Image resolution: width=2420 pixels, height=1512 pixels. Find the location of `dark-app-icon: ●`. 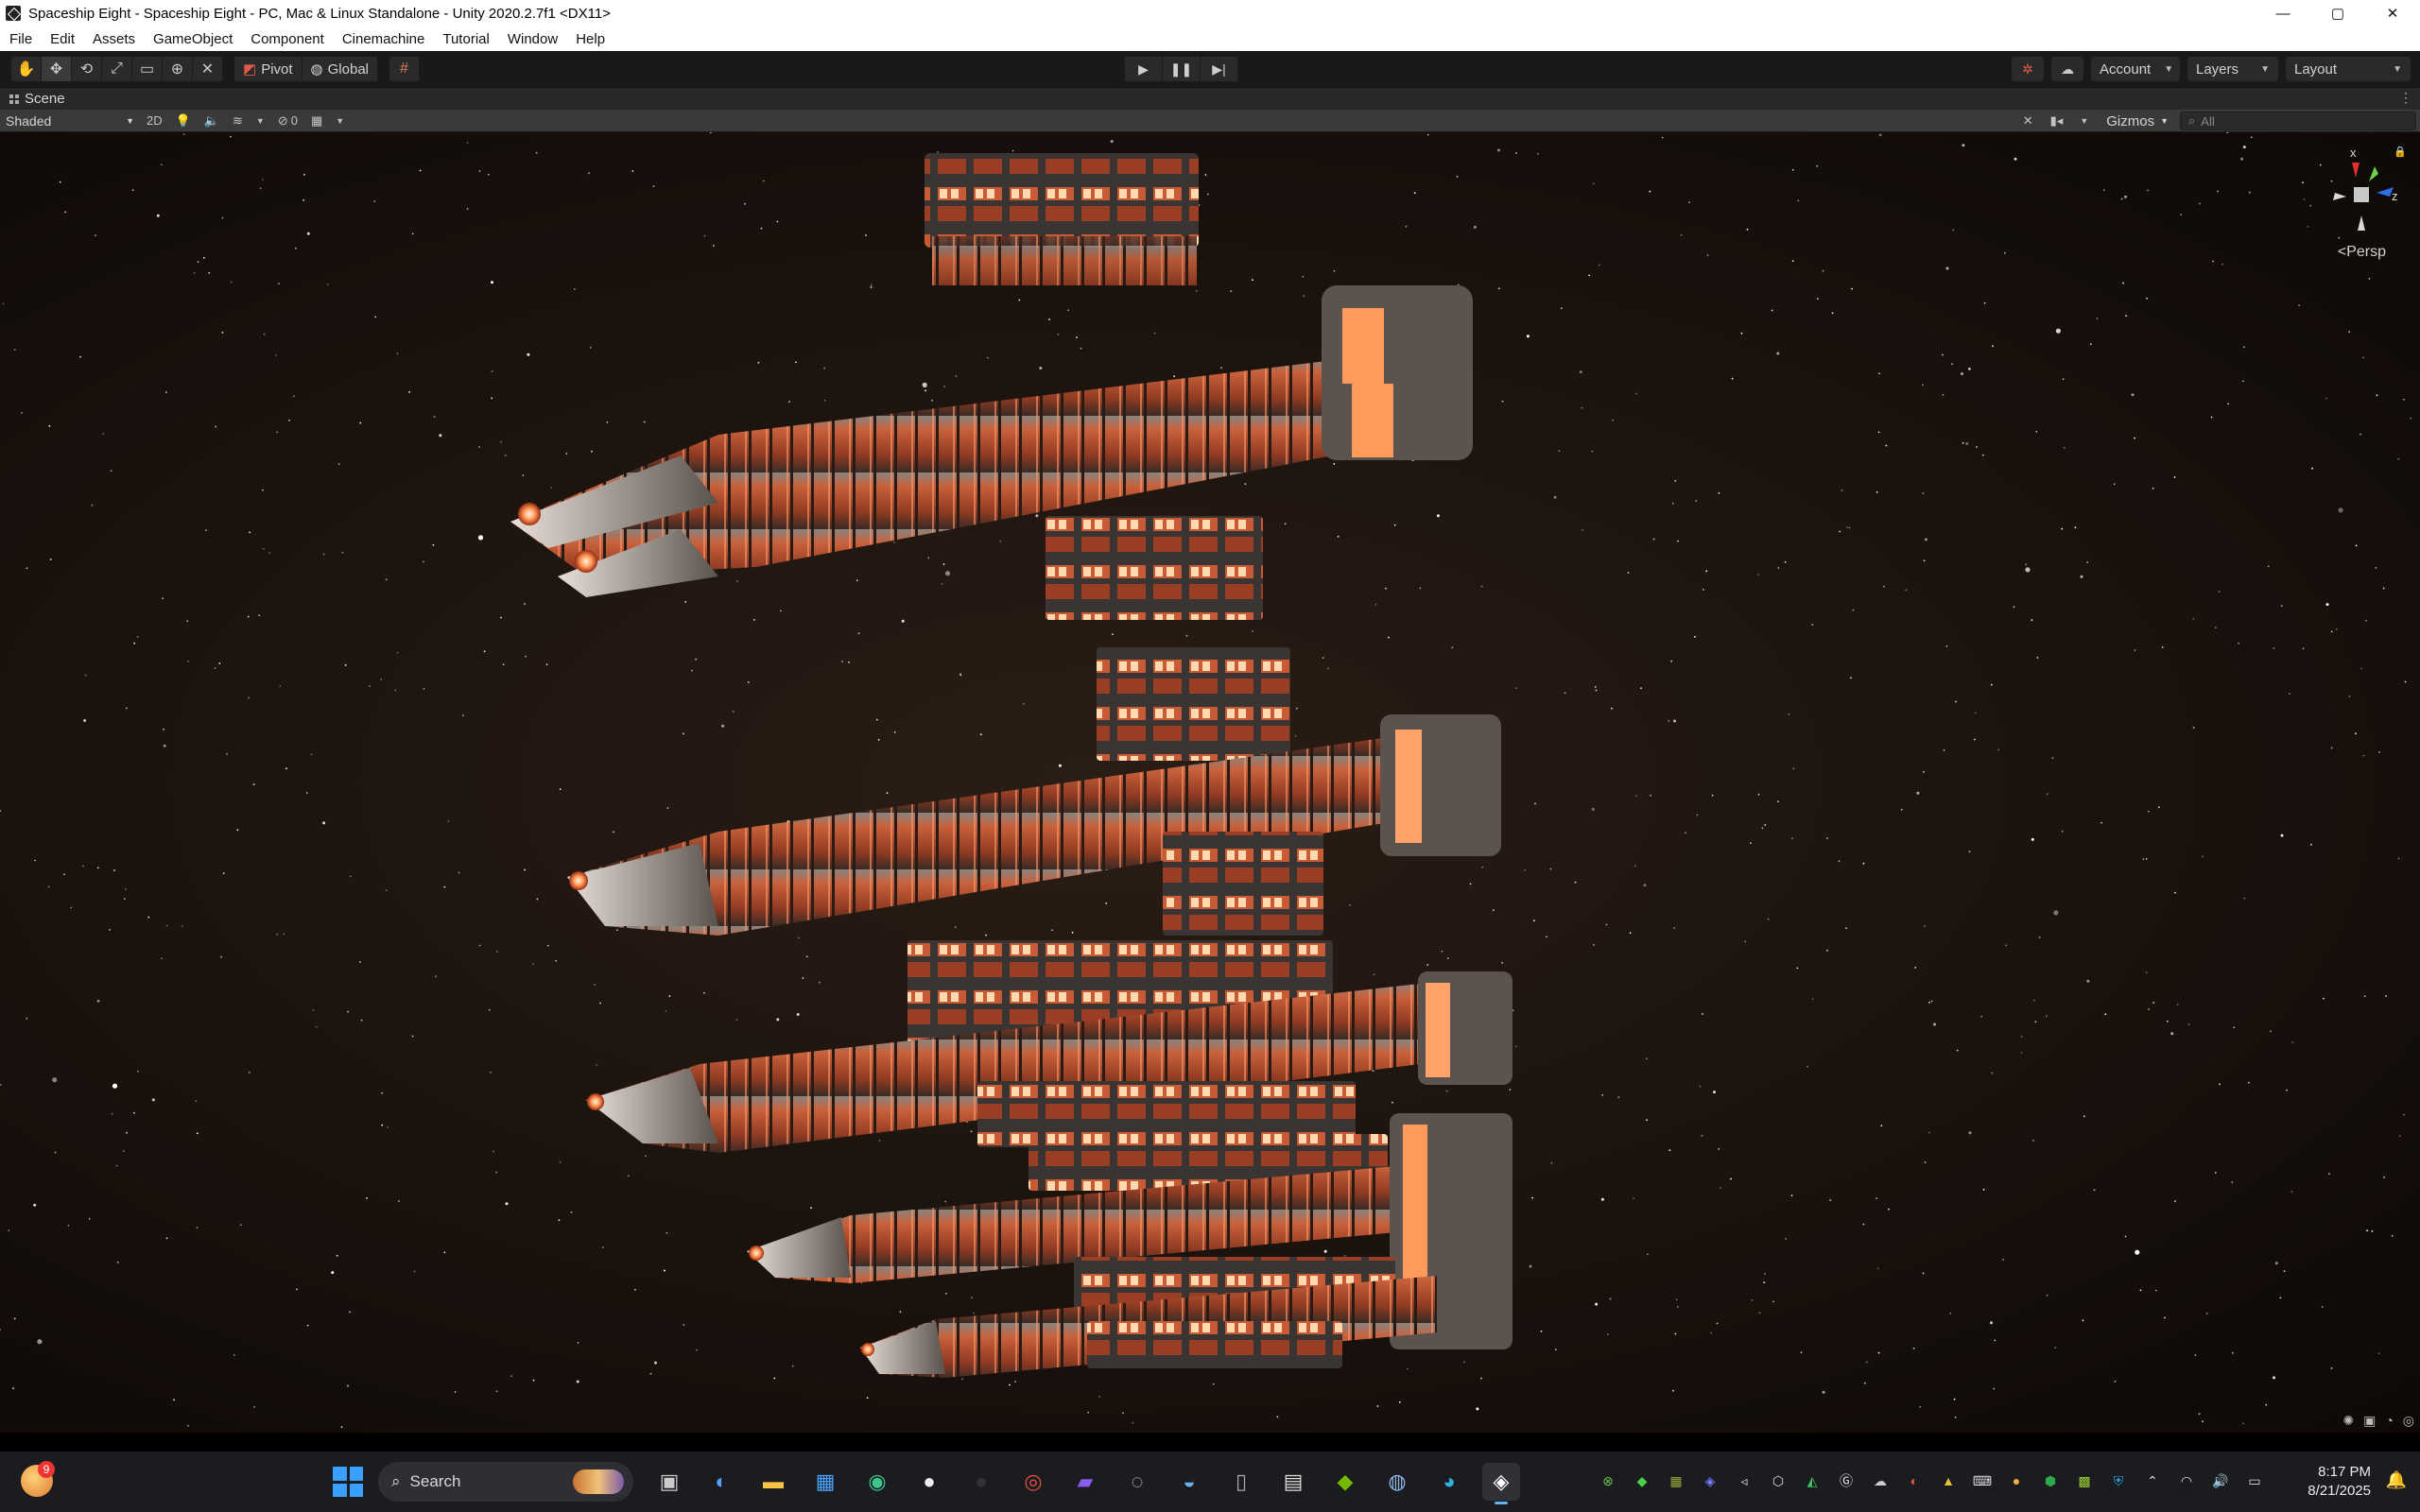

dark-app-icon: ● is located at coordinates (981, 1482).